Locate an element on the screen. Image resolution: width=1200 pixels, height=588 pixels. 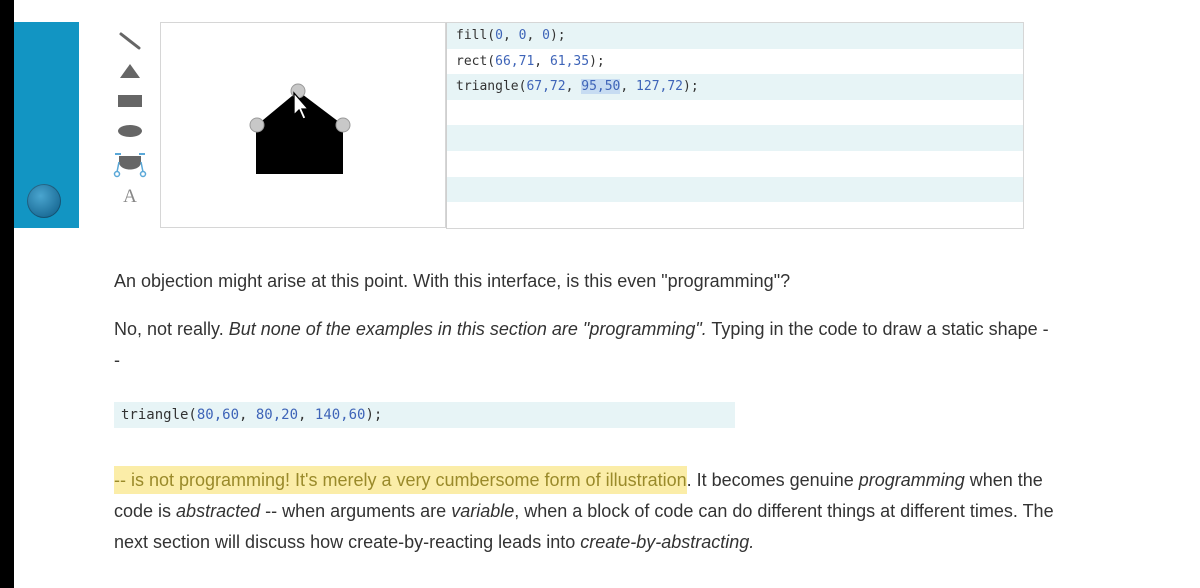
left-border is located at coordinates (7, 294).